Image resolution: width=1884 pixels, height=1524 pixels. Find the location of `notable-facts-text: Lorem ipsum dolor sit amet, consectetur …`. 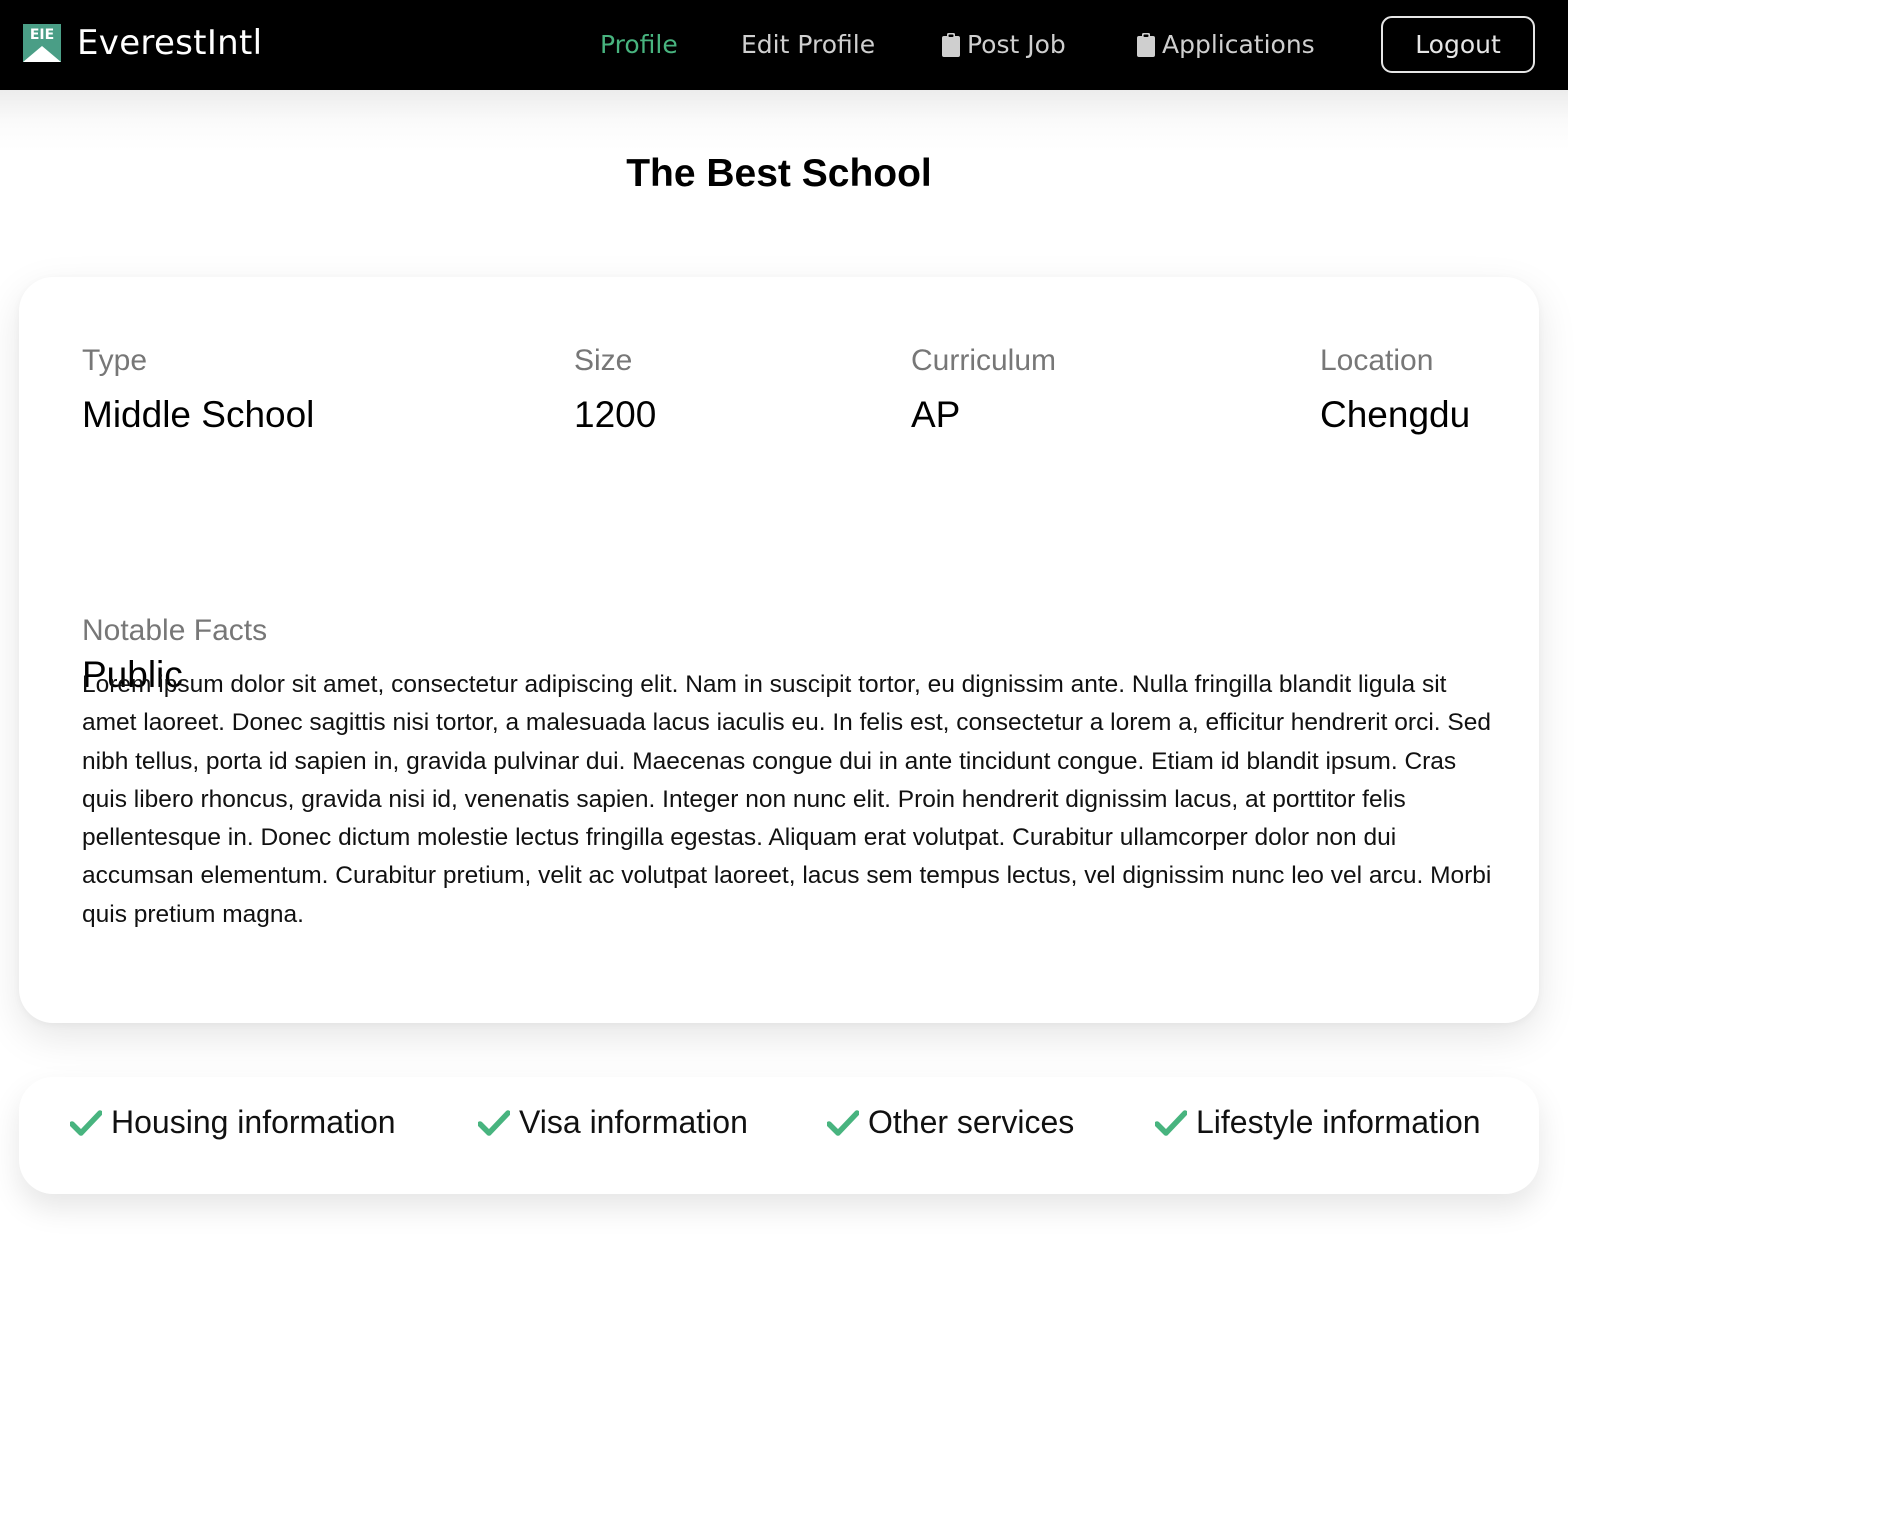

notable-facts-text: Lorem ipsum dolor sit amet, consectetur … is located at coordinates (787, 799).